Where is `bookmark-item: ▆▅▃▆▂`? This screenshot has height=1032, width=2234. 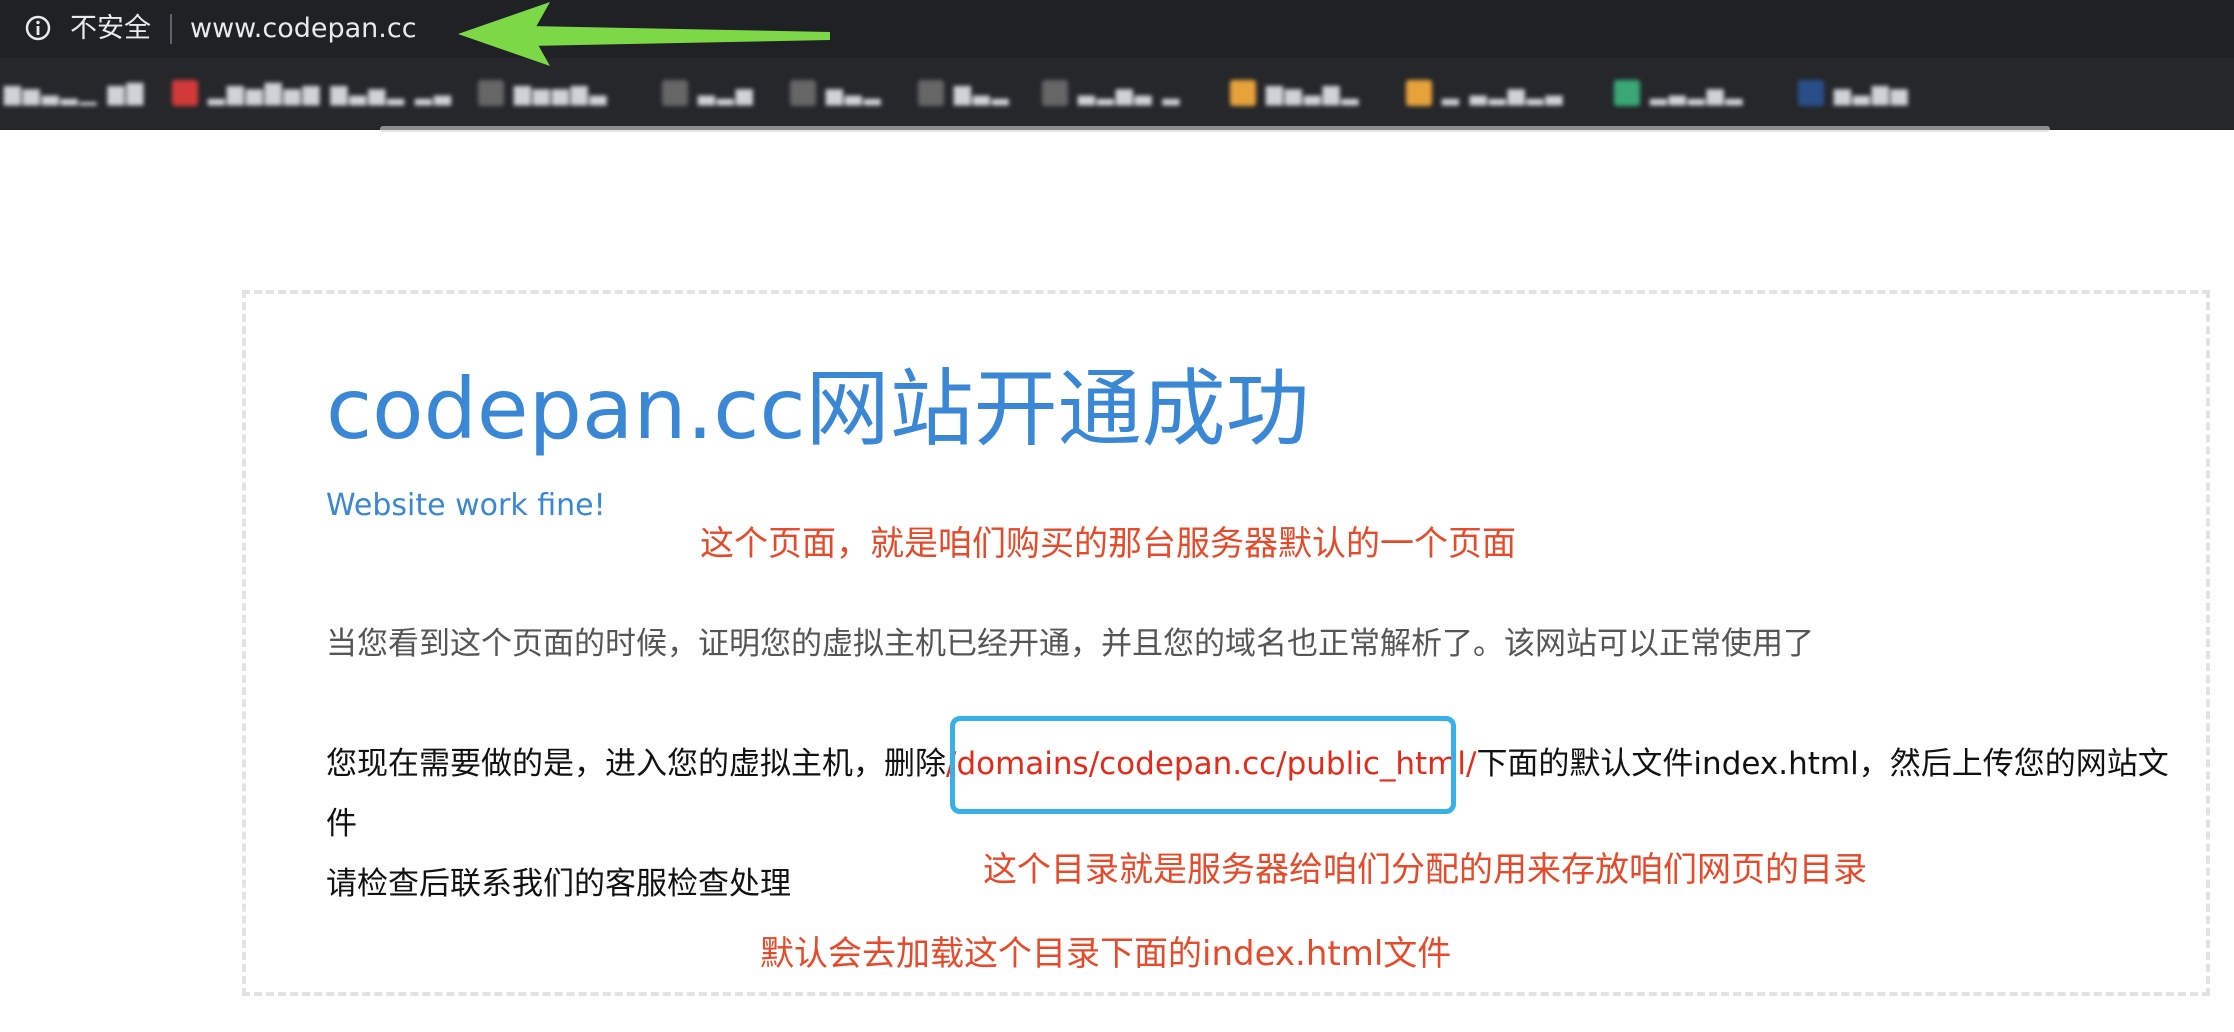
bookmark-item: ▆▅▃▆▂ is located at coordinates (1295, 93).